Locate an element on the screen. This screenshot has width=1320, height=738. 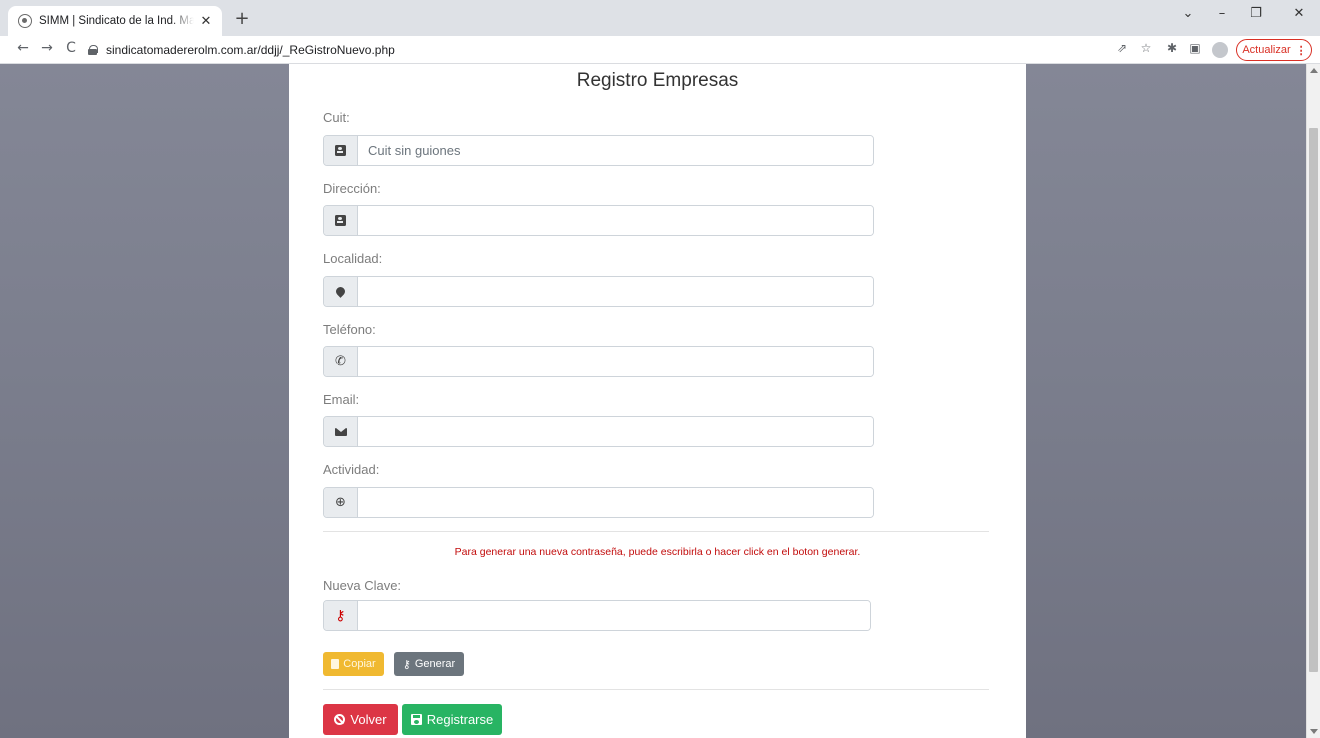
actividad-input-group: ⊕ is located at coordinates (598, 502).